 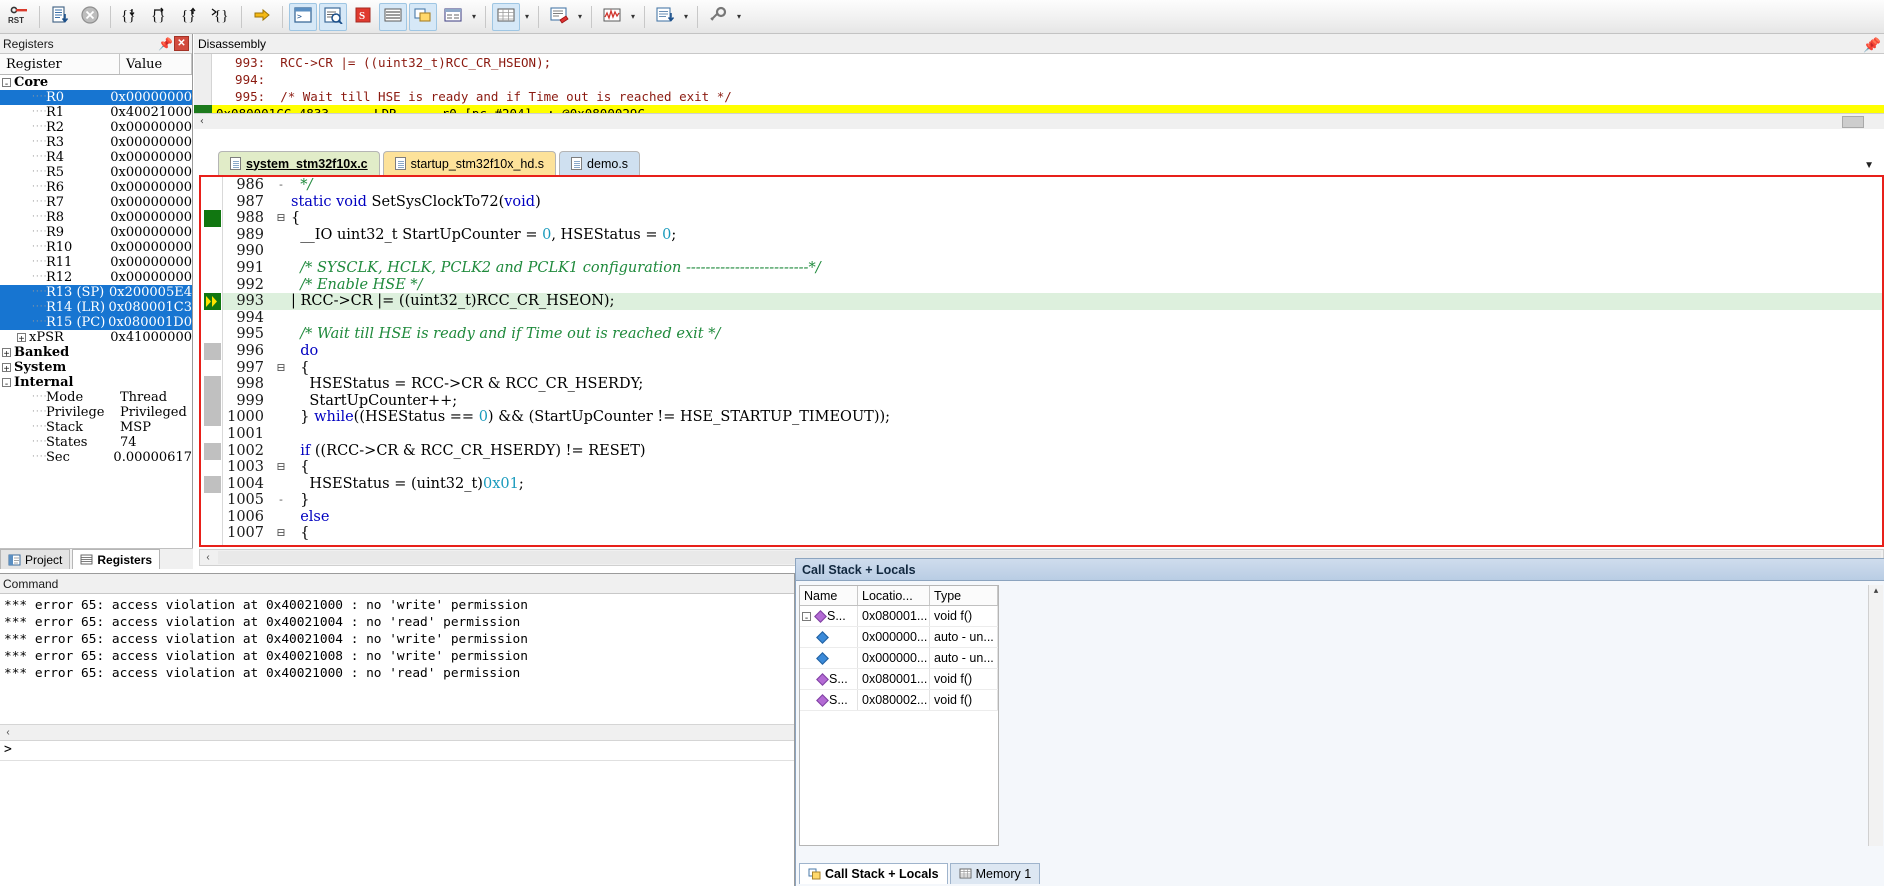 I want to click on register-row: ···· R9 0x00000000, so click(x=96, y=232).